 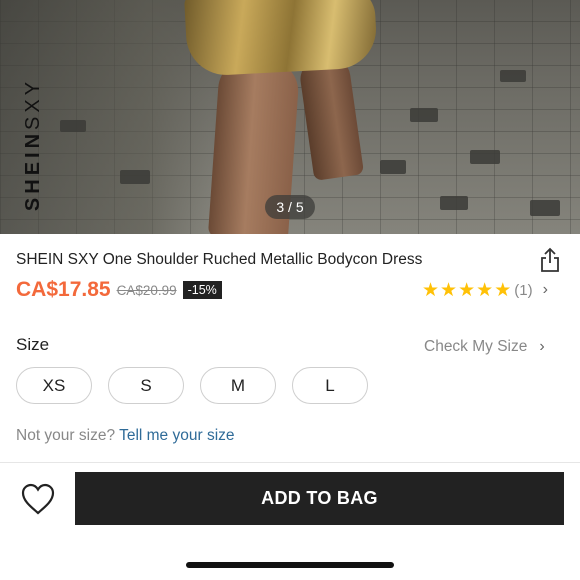 What do you see at coordinates (290, 565) in the screenshot?
I see `home-indicator` at bounding box center [290, 565].